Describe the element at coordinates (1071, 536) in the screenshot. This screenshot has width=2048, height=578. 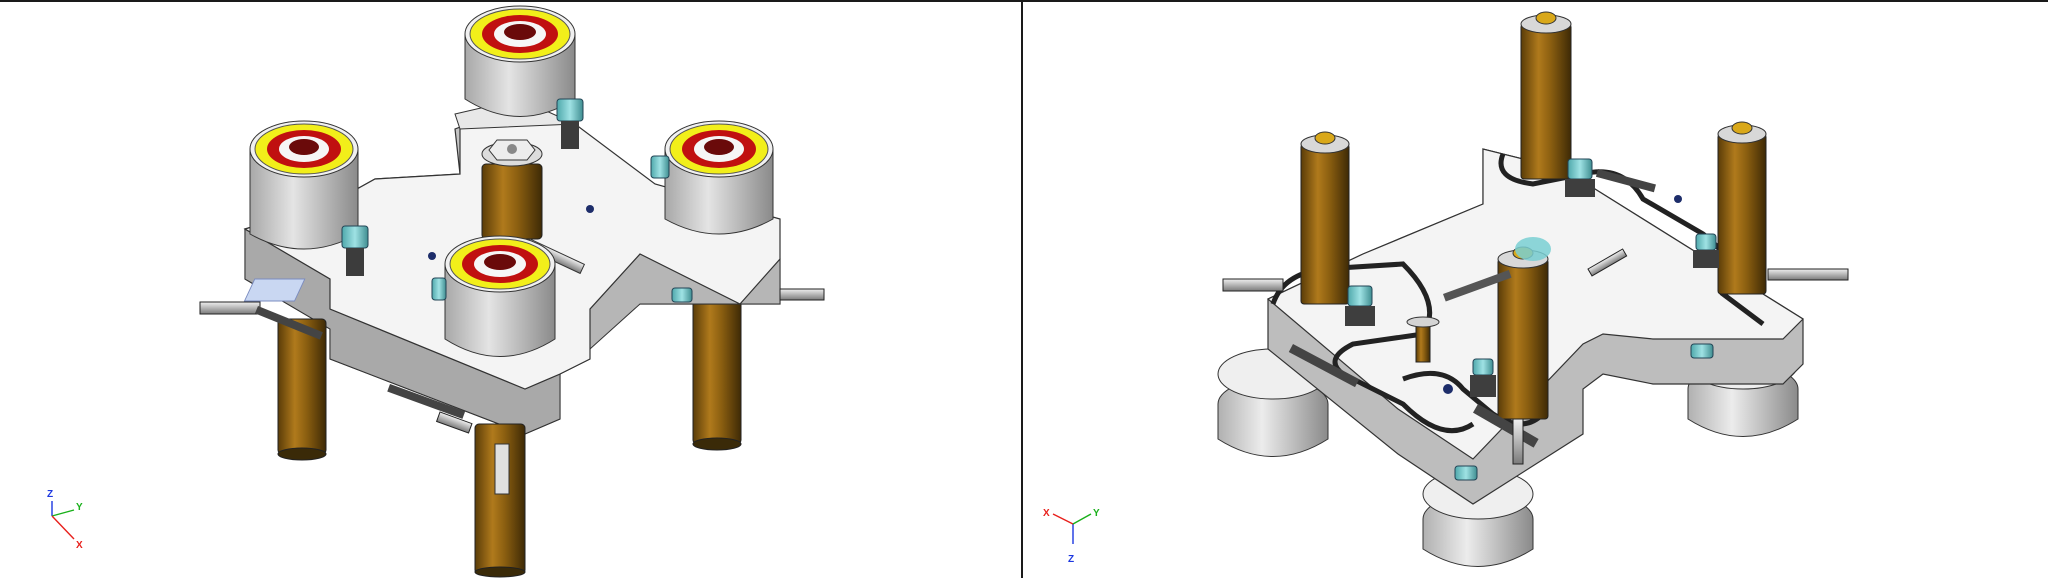
I see `view-triad: X Y Z` at that location.